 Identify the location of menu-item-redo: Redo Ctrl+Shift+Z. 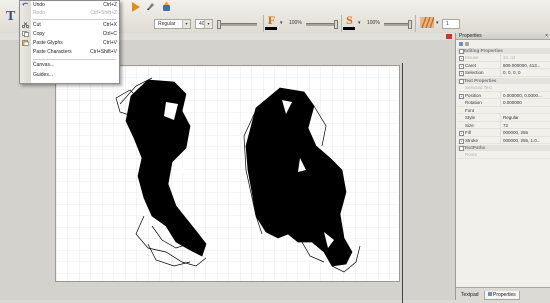
(75, 13).